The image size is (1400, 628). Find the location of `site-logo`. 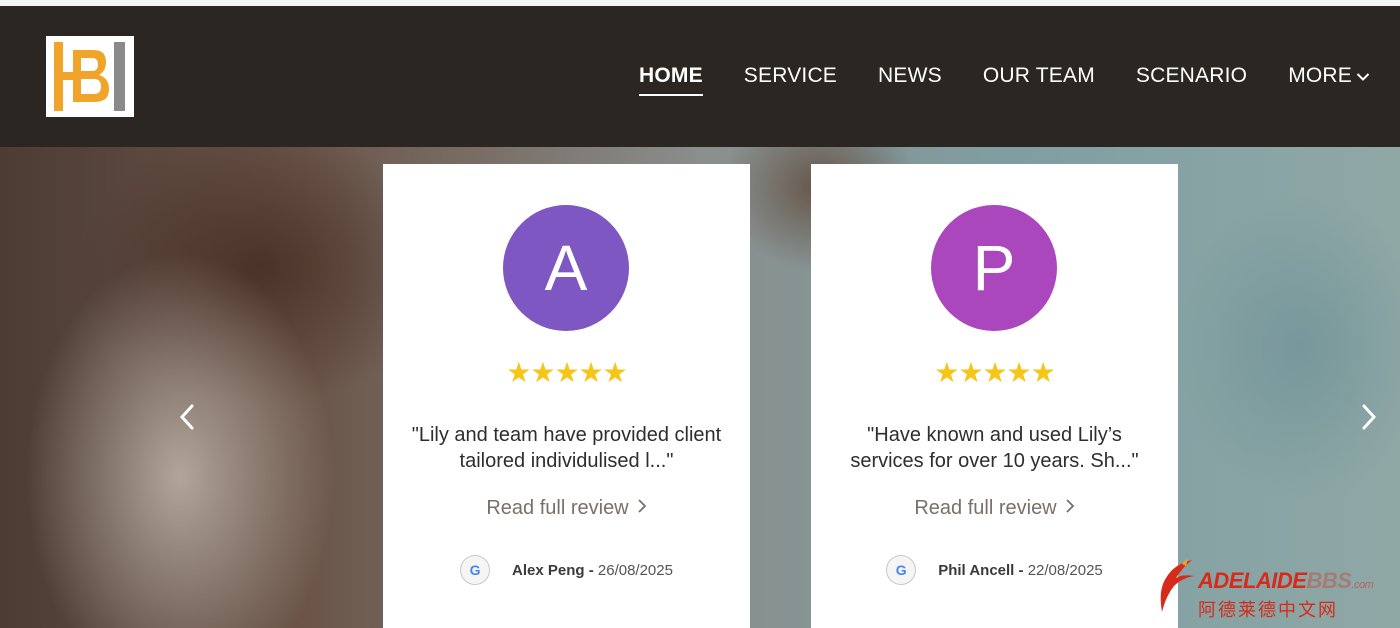

site-logo is located at coordinates (90, 76).